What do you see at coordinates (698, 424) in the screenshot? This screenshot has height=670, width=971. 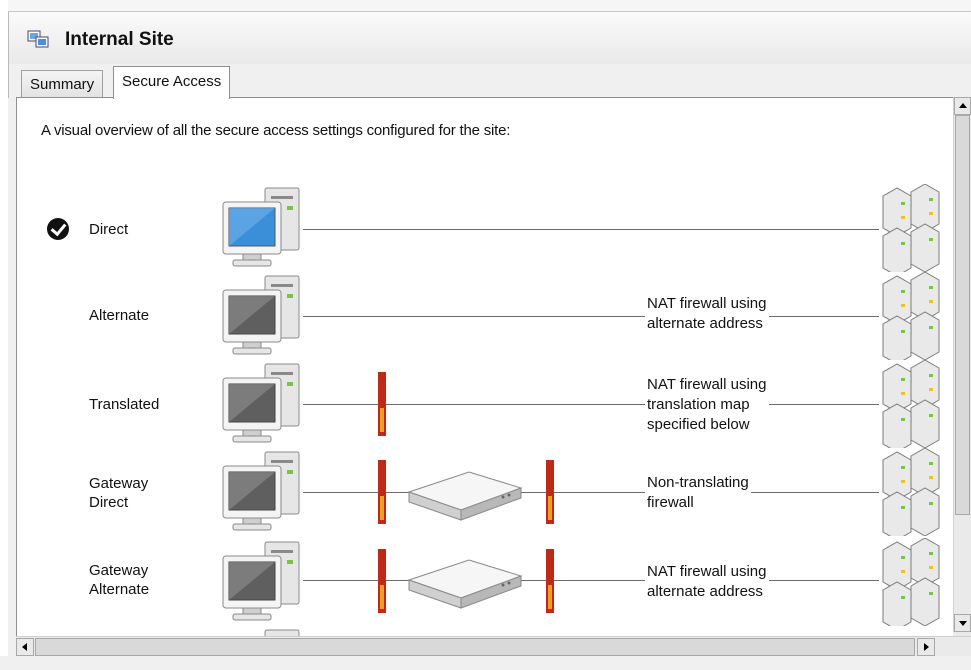 I see `note-line: specified below` at bounding box center [698, 424].